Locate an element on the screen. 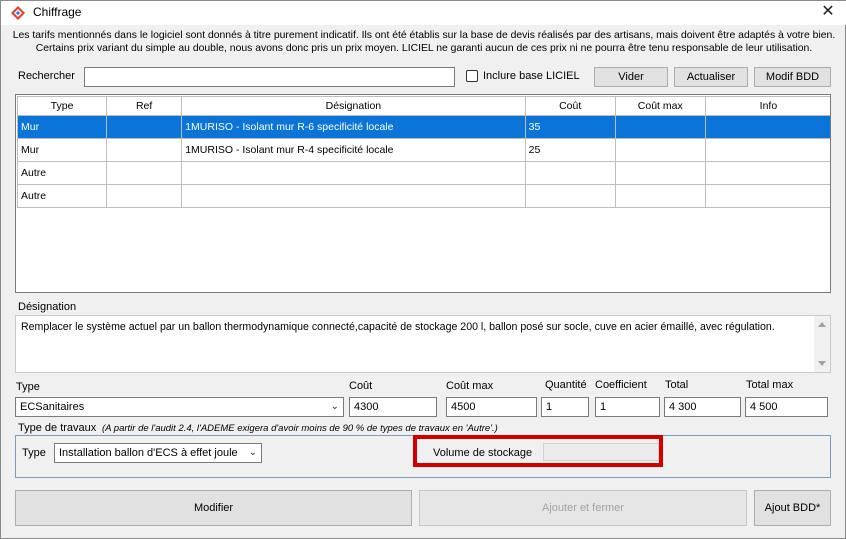  ajouter-fermer-button: Ajouter et fermer is located at coordinates (583, 508).